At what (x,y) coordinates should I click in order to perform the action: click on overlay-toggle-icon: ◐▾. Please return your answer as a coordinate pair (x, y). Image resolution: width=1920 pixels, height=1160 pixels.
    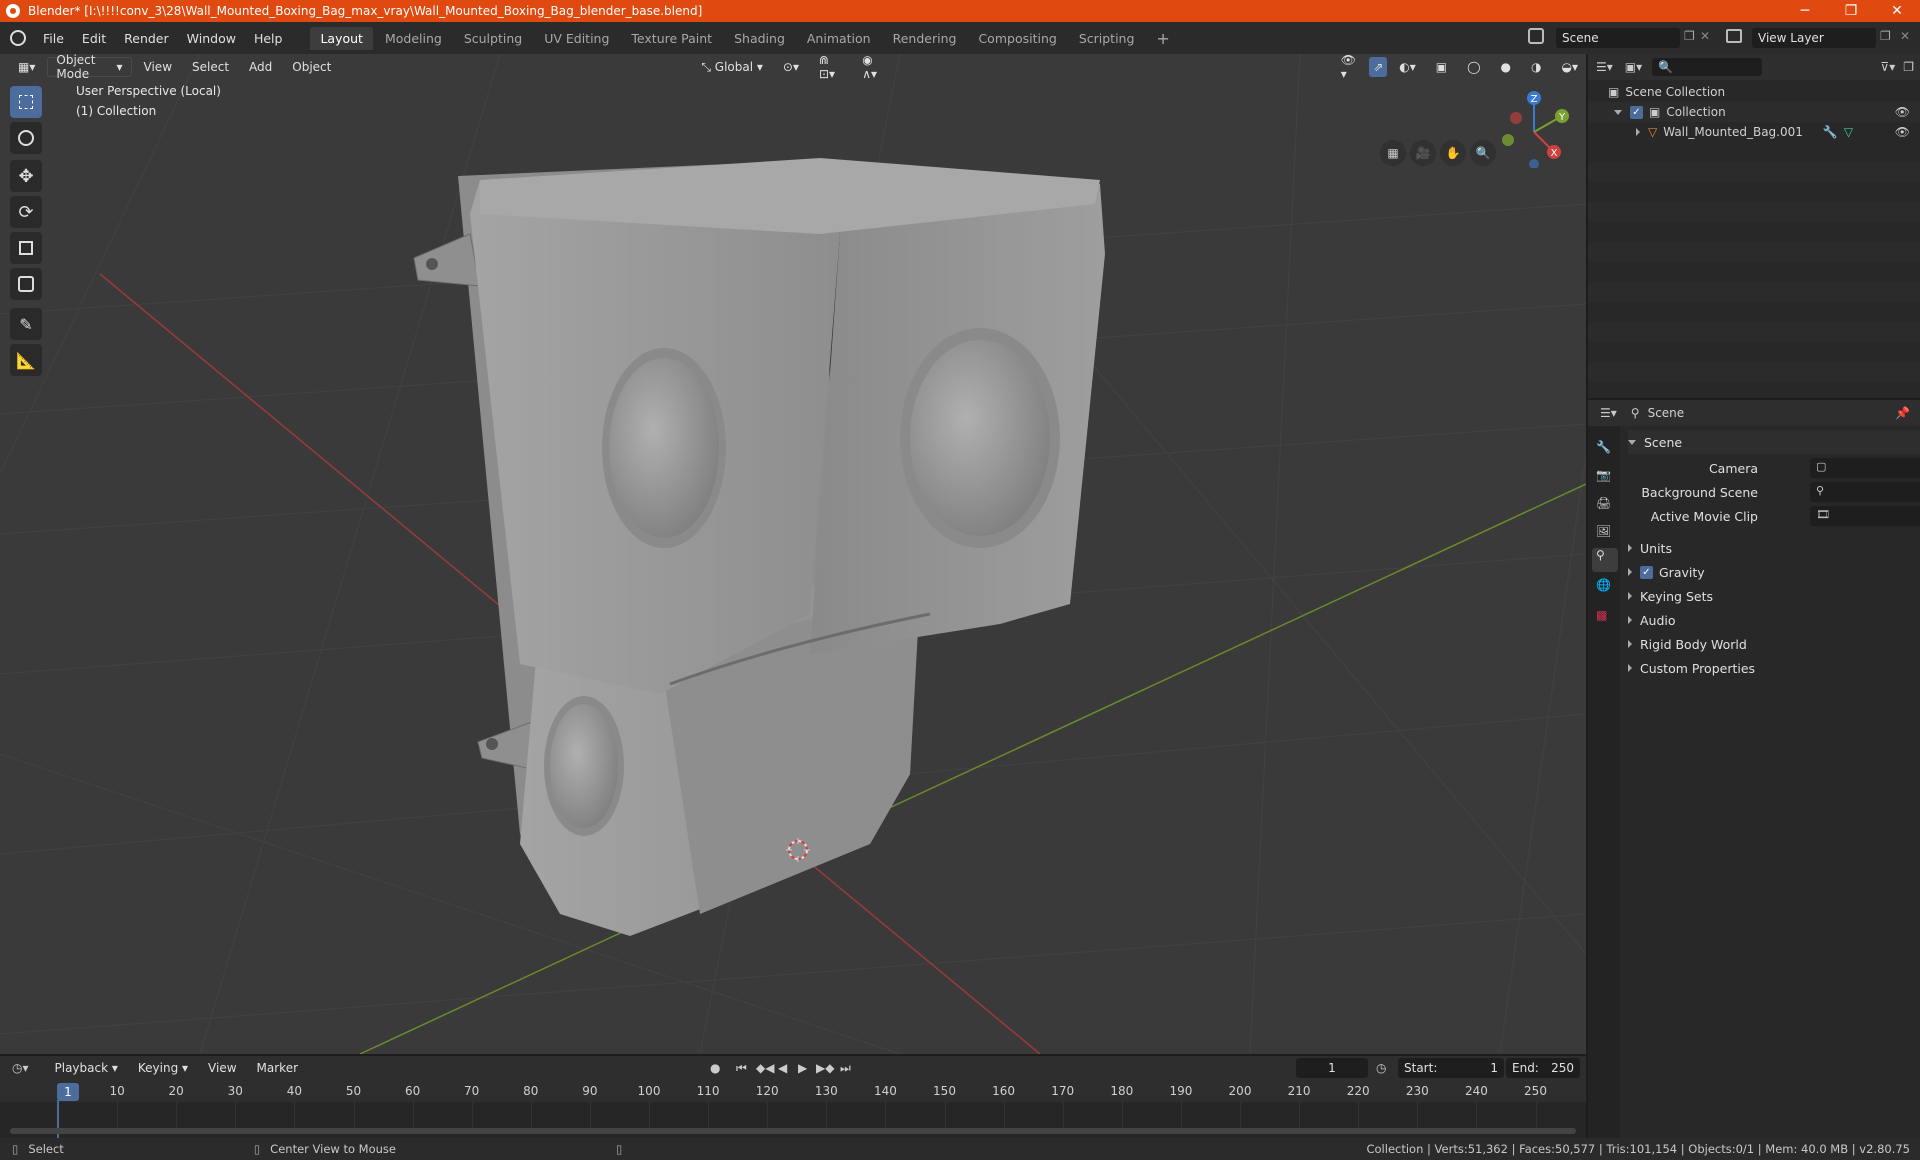
    Looking at the image, I should click on (1407, 67).